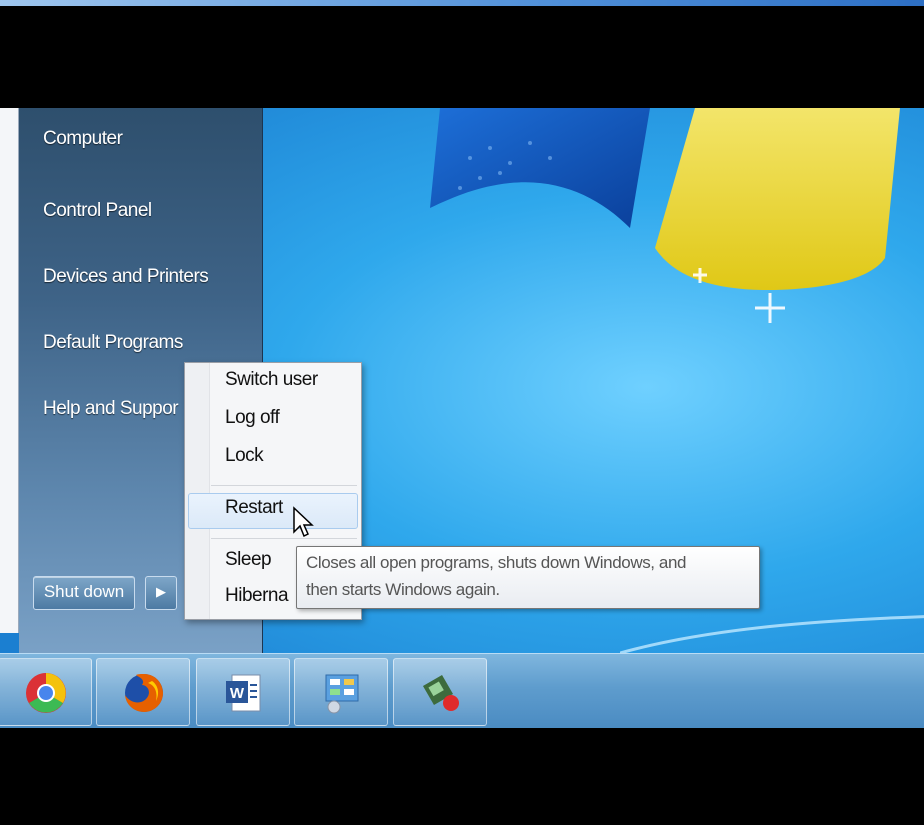 Image resolution: width=924 pixels, height=825 pixels. I want to click on menu-item-log-off: Log off, so click(252, 418).